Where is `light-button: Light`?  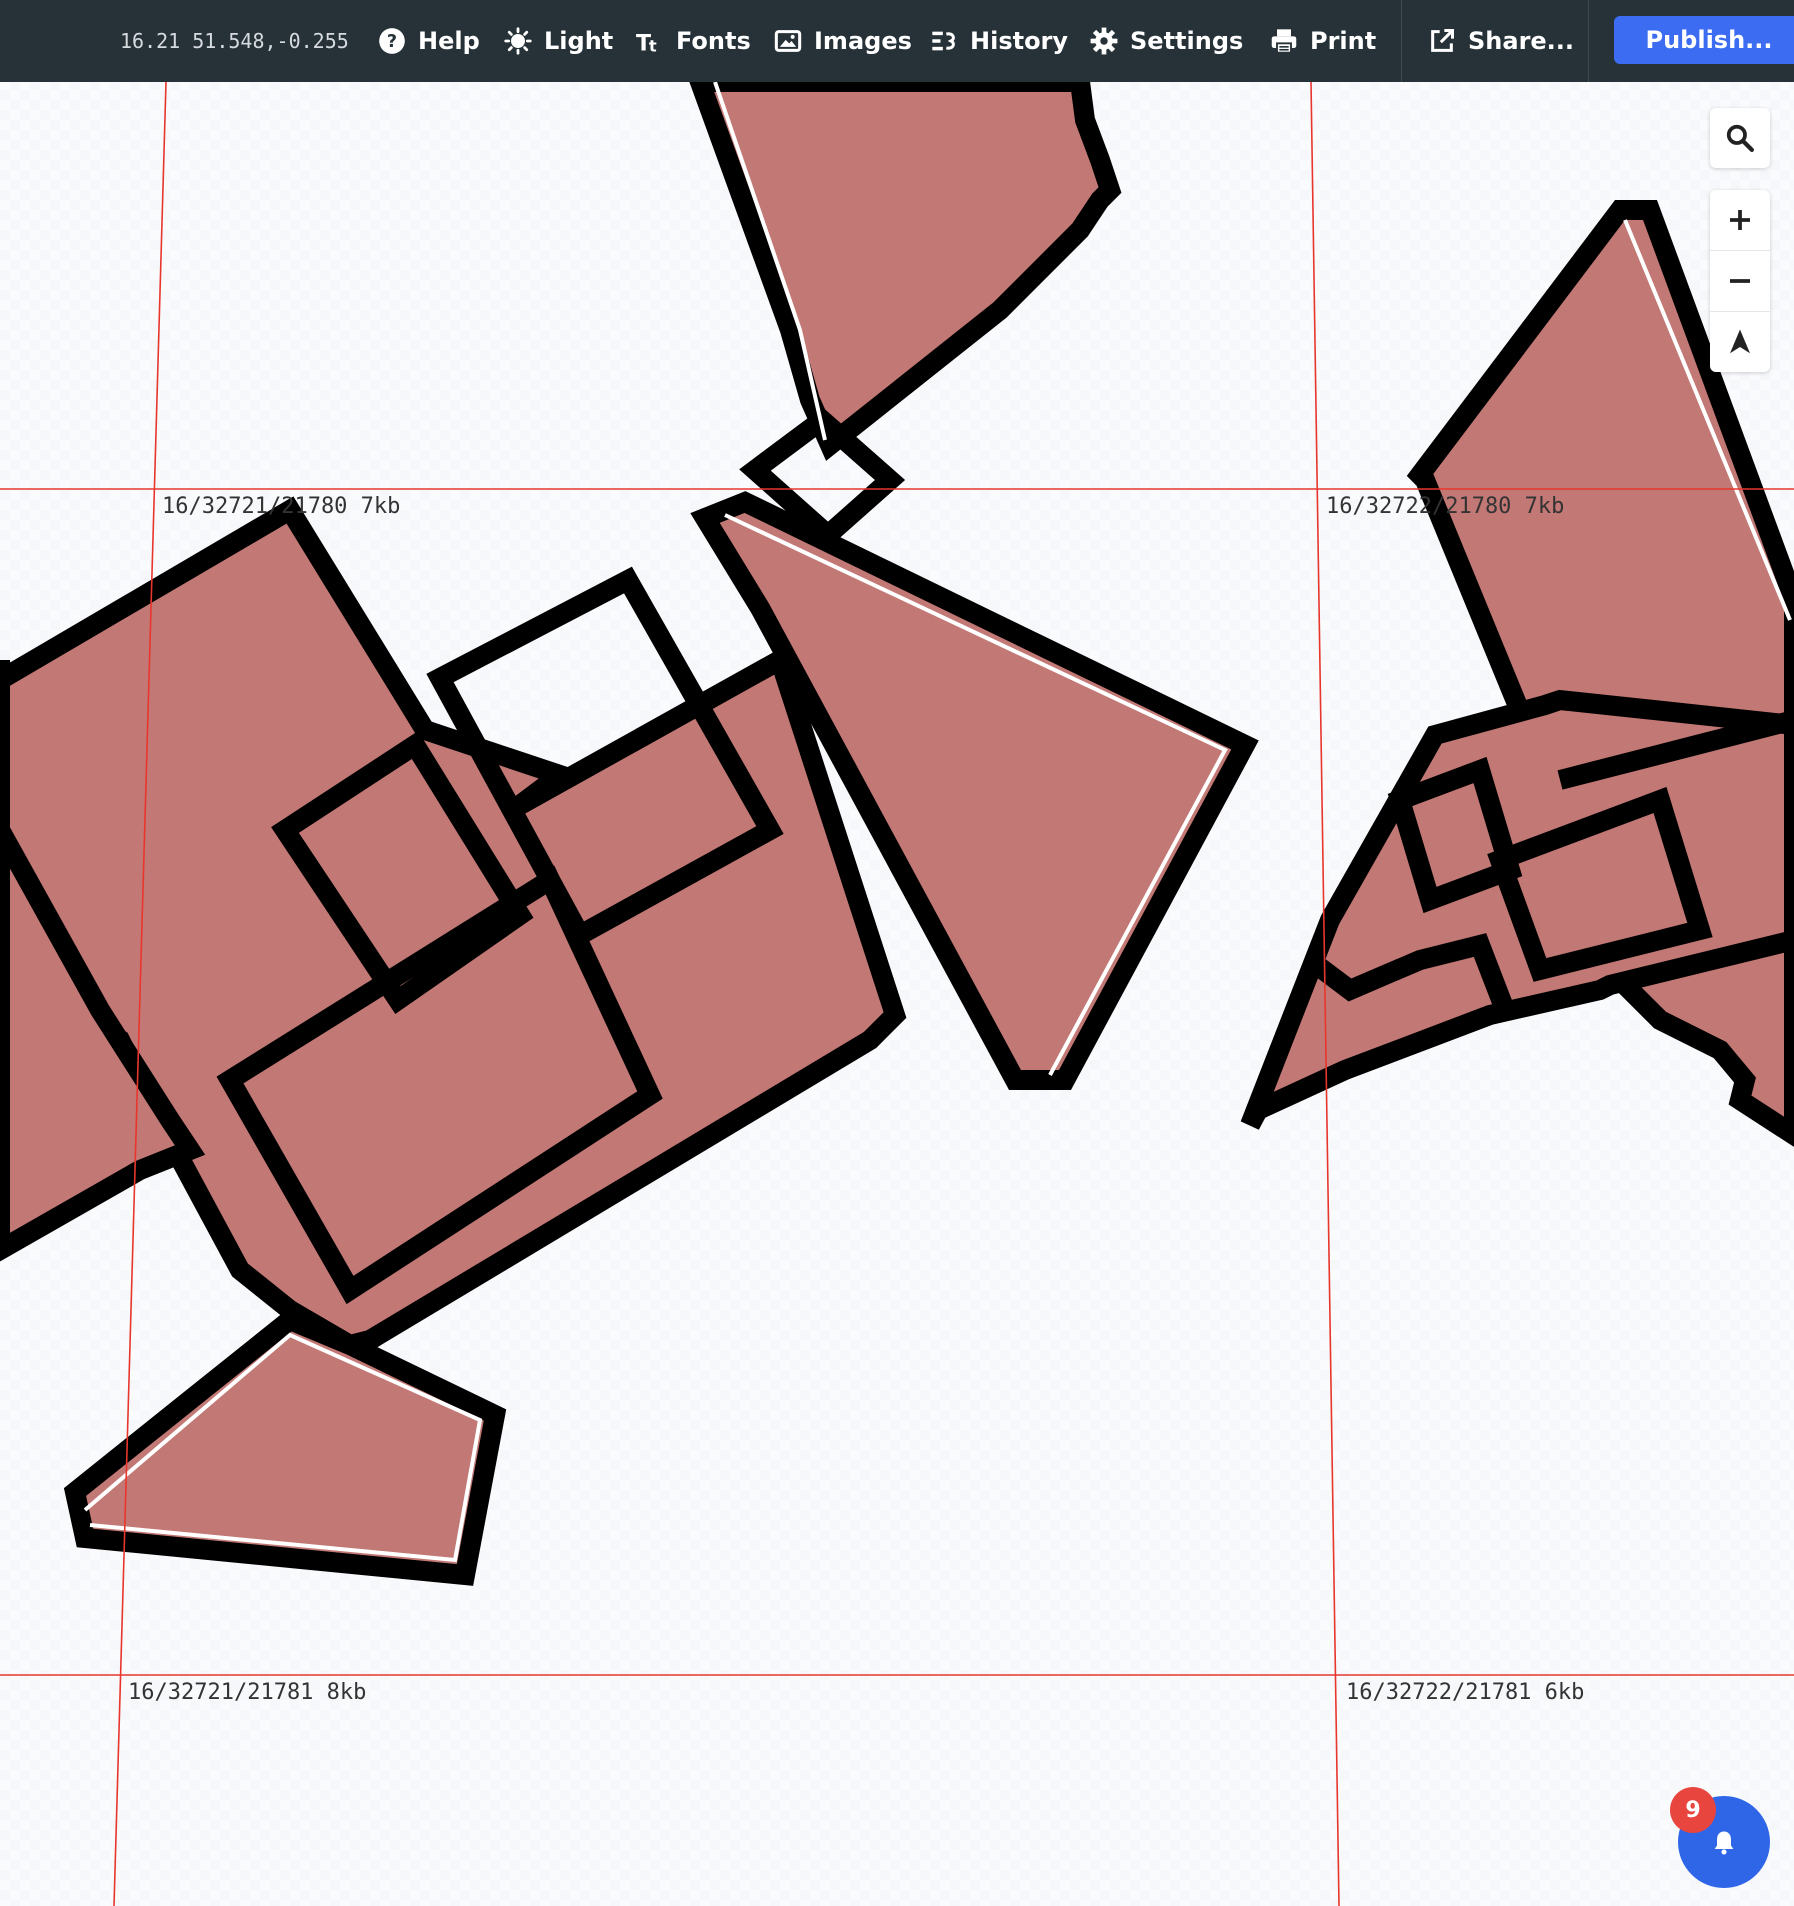
light-button: Light is located at coordinates (558, 41).